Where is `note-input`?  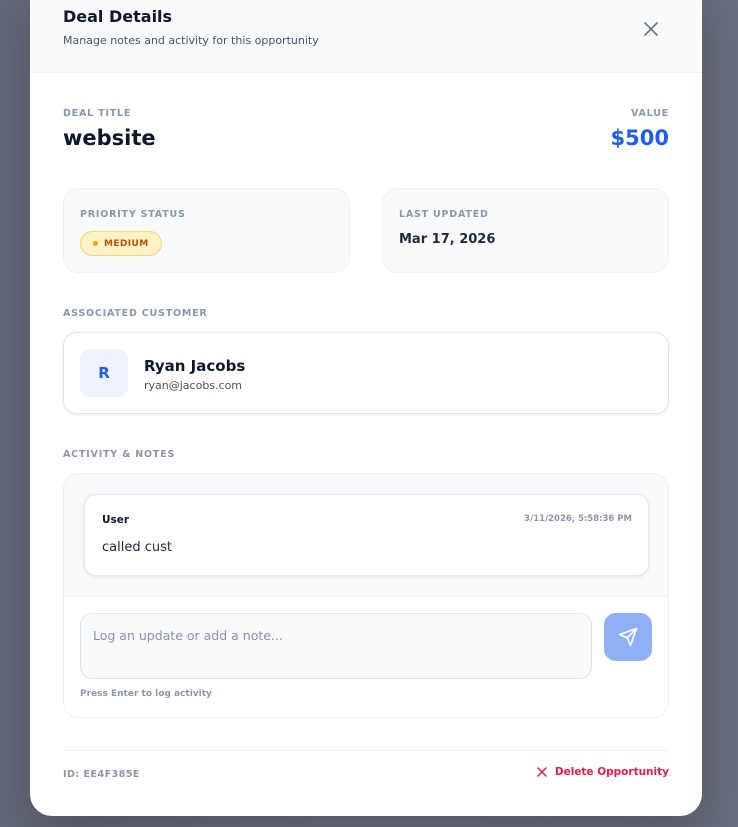 note-input is located at coordinates (336, 646).